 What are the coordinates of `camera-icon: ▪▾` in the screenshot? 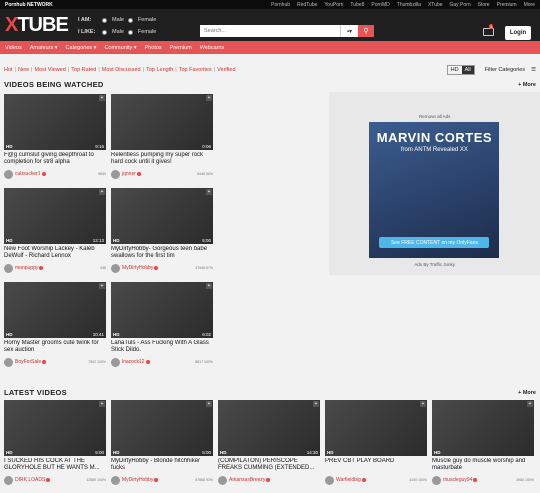 It's located at (349, 31).